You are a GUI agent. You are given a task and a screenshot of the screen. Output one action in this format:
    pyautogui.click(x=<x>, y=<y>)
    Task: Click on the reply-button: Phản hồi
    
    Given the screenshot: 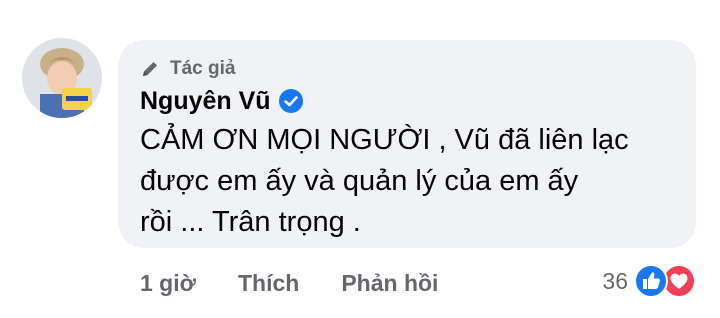 What is the action you would take?
    pyautogui.click(x=389, y=283)
    